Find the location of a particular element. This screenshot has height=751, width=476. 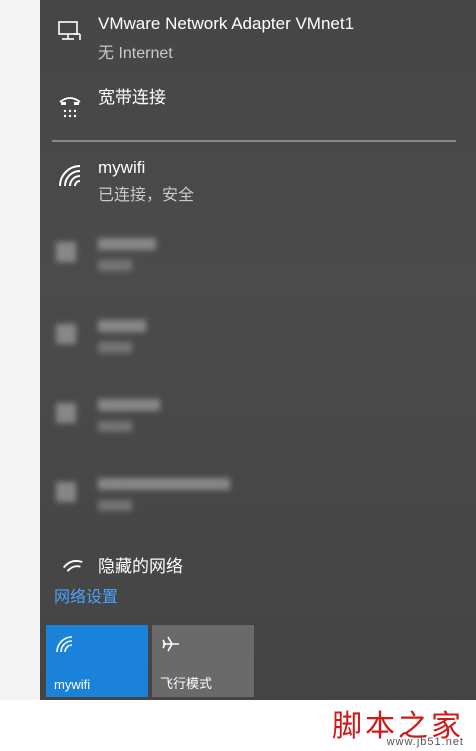

airplane-mode-tile: 飞行模式 is located at coordinates (203, 661).